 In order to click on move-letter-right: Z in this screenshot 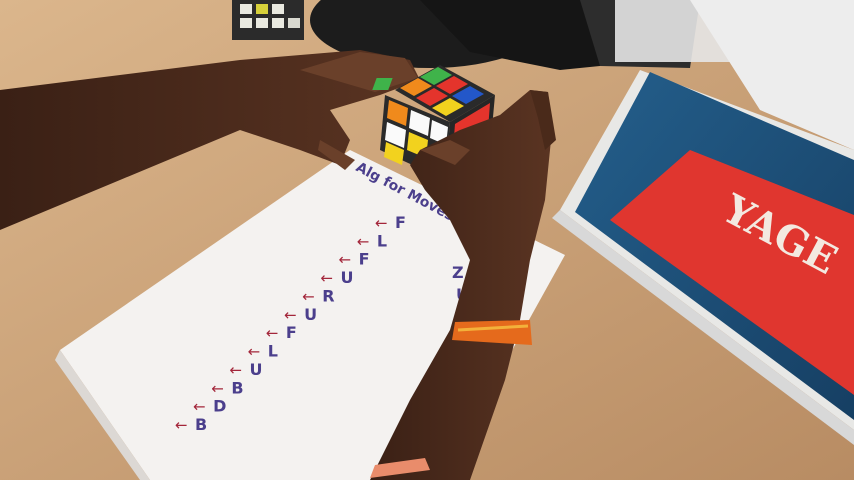, I will do `click(458, 272)`.